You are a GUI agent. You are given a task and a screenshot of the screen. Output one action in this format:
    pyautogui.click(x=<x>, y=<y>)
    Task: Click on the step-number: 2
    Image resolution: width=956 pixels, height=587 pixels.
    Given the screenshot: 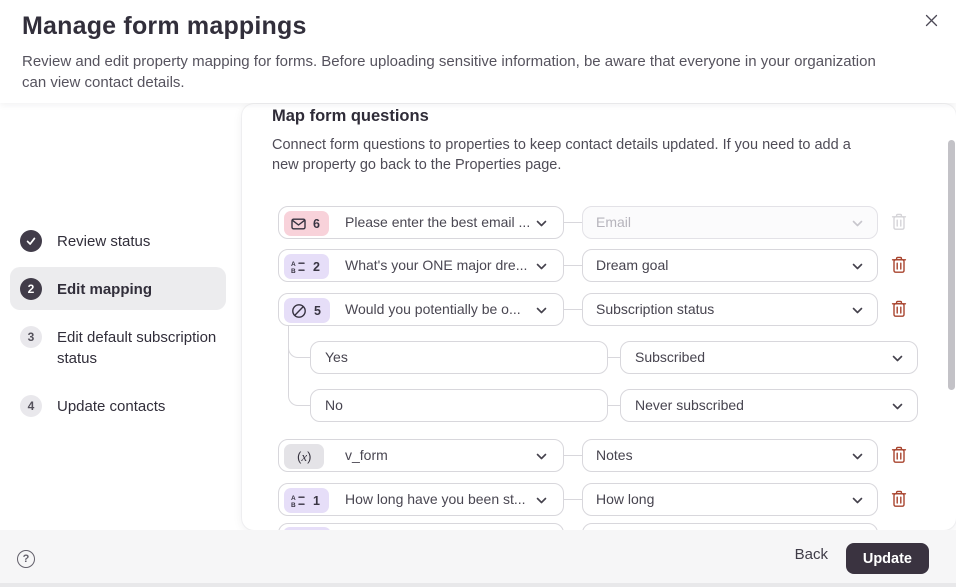 What is the action you would take?
    pyautogui.click(x=31, y=289)
    